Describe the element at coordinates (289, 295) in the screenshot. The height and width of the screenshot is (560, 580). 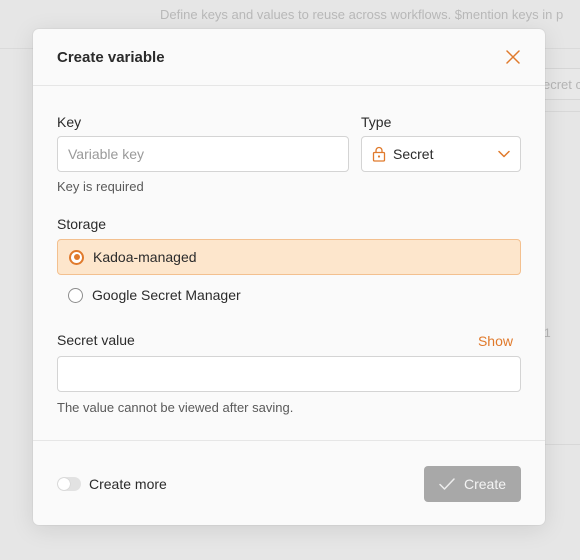
I see `storage-option-google-secret-manager: Google Secret Manager` at that location.